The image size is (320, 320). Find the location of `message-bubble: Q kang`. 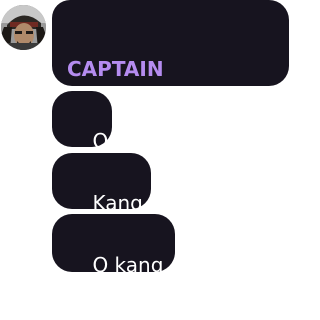

message-bubble: Q kang is located at coordinates (113, 245).